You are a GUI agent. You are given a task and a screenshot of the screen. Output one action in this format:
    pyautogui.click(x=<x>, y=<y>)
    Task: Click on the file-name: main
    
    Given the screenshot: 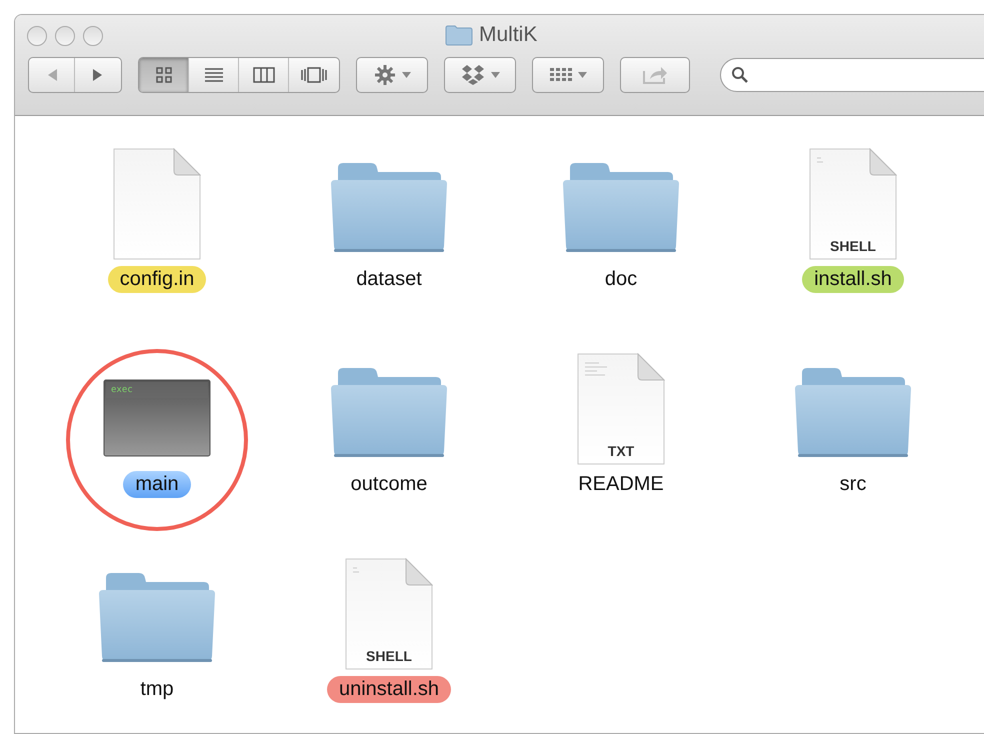 What is the action you would take?
    pyautogui.click(x=157, y=484)
    